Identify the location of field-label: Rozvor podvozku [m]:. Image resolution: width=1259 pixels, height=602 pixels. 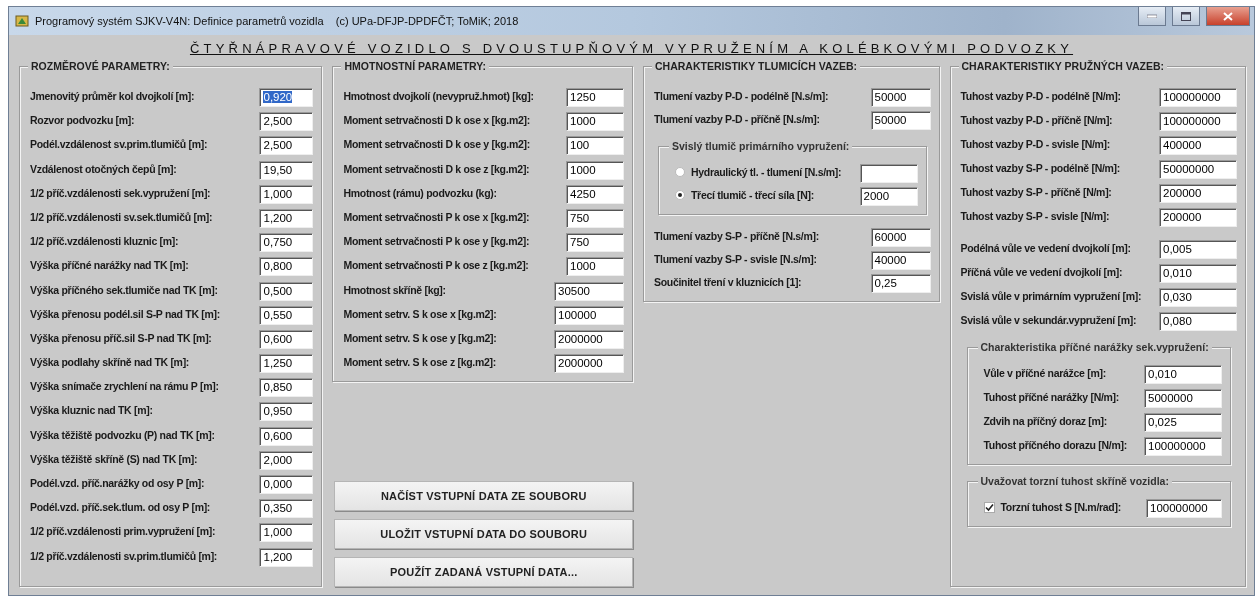
(82, 120).